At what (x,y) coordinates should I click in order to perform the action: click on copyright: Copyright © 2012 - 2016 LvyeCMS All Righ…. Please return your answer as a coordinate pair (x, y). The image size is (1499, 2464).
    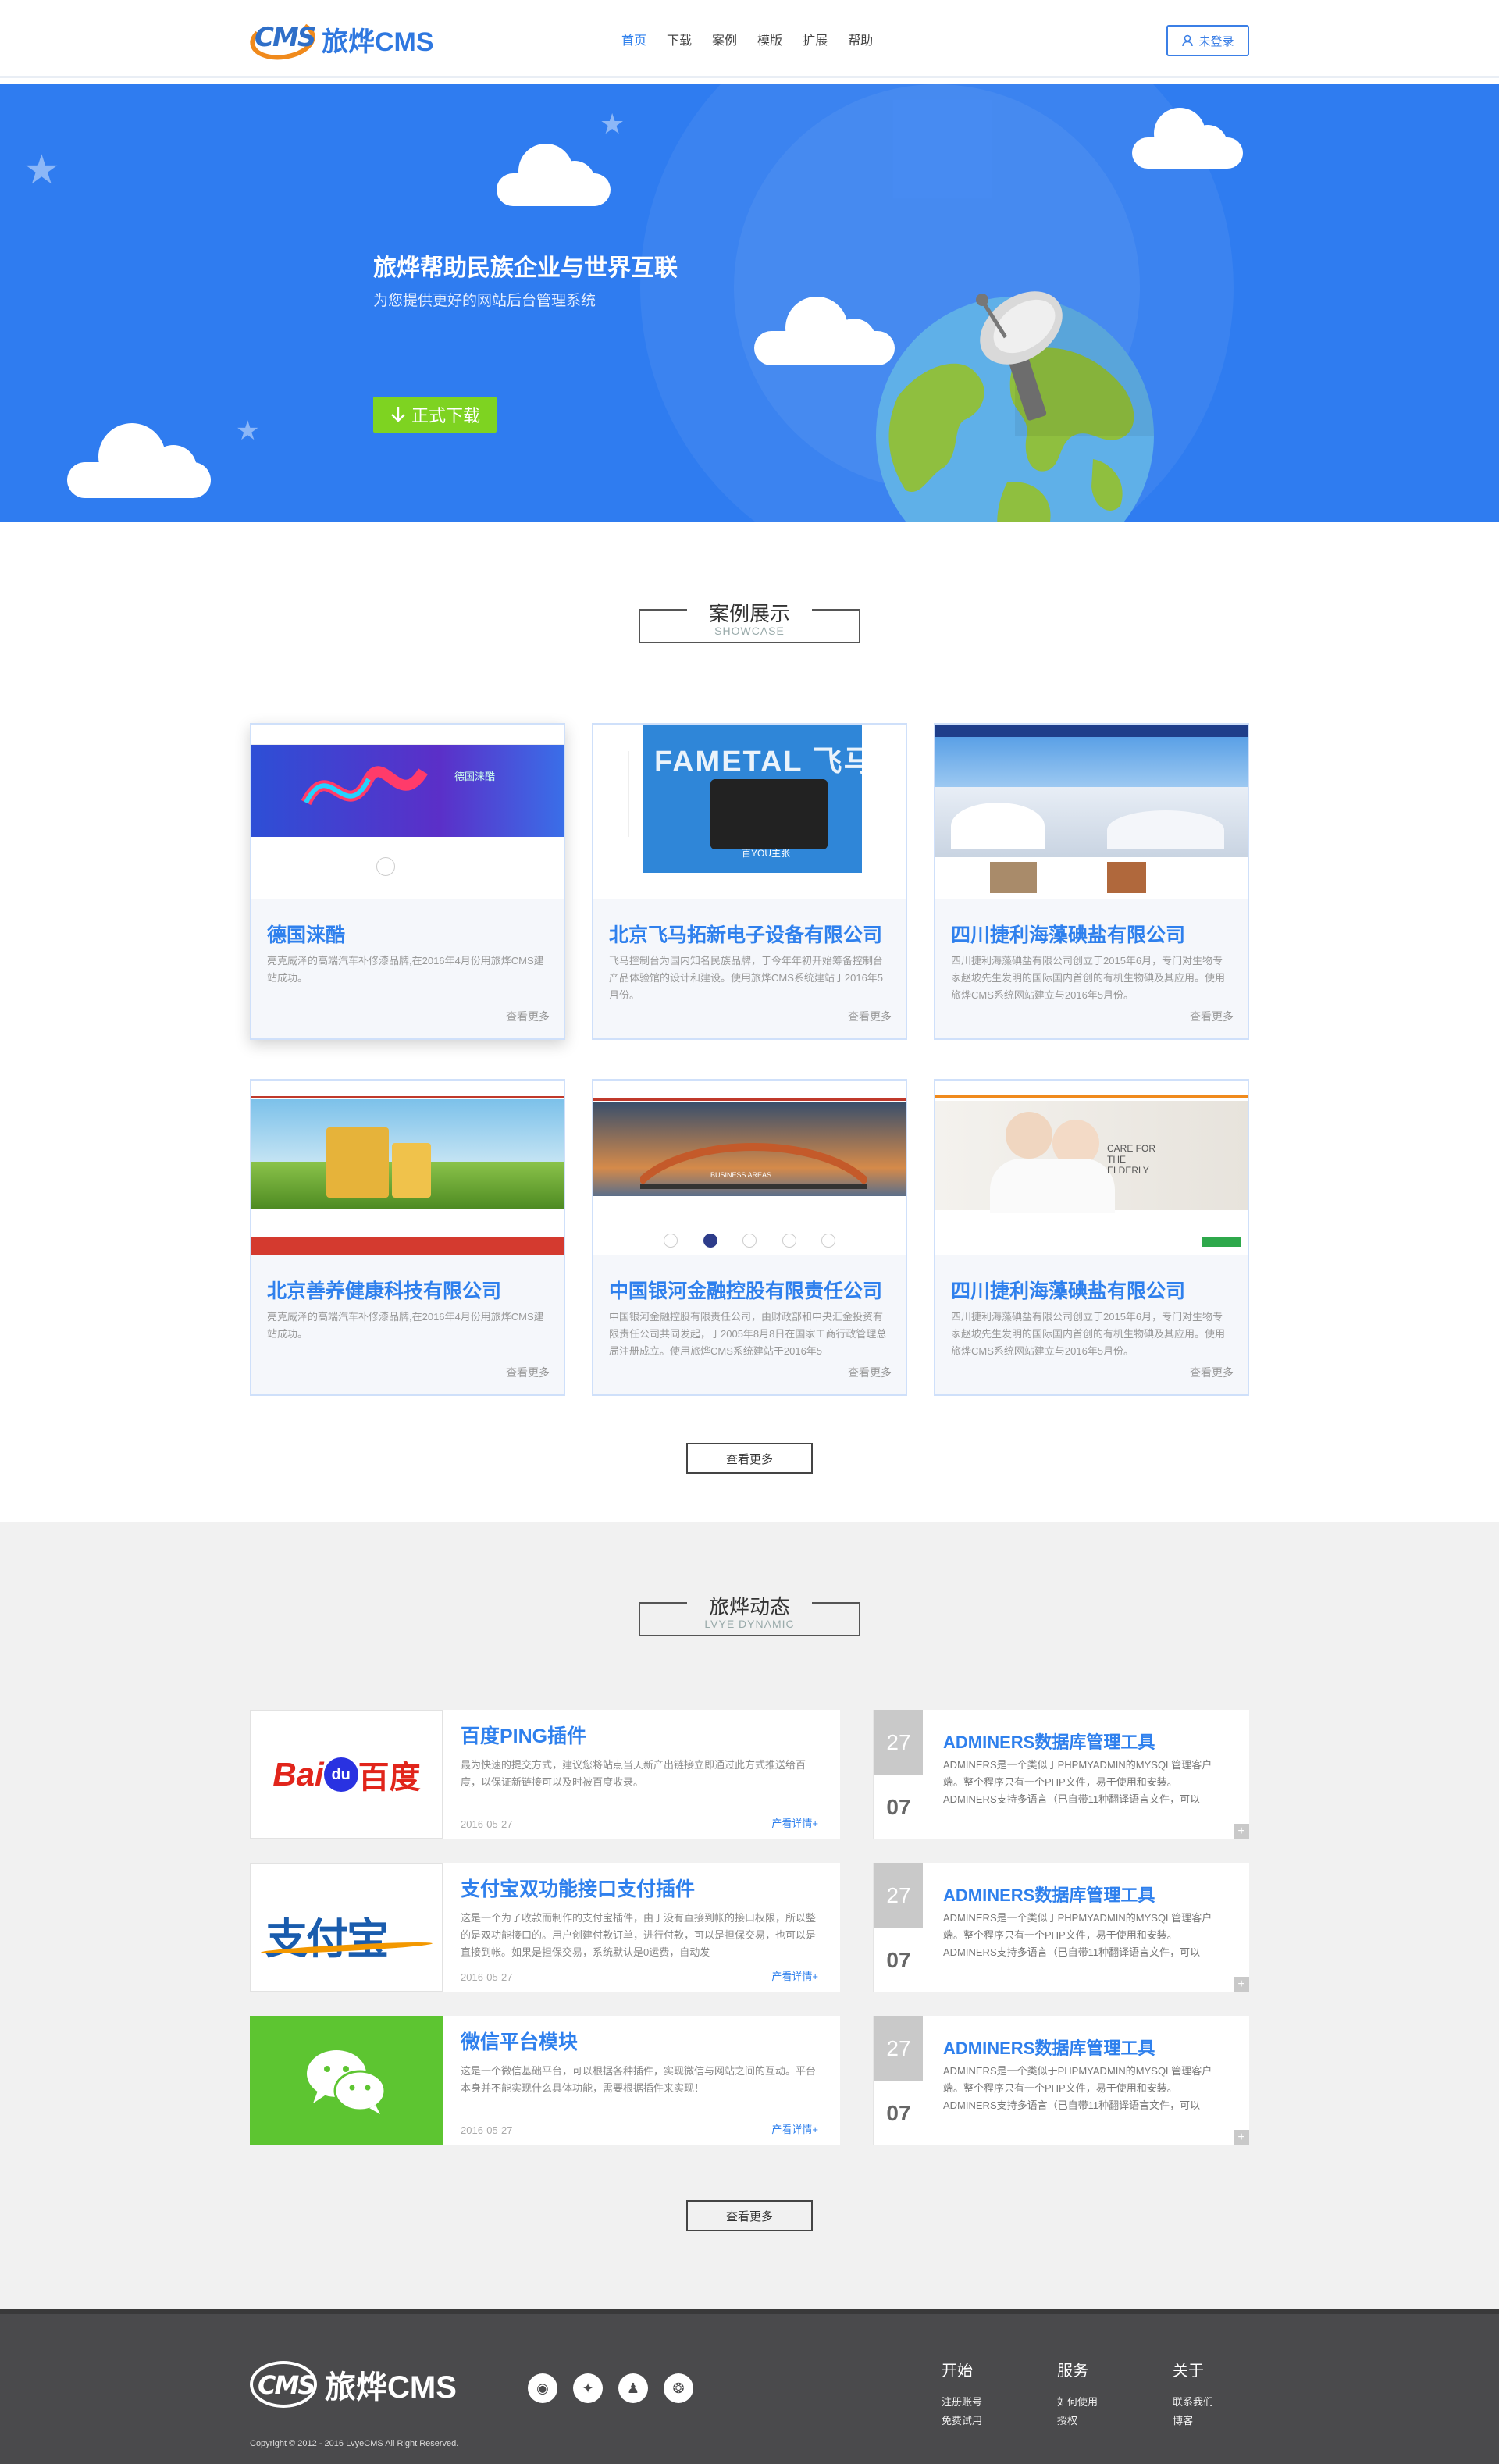
    Looking at the image, I should click on (354, 2443).